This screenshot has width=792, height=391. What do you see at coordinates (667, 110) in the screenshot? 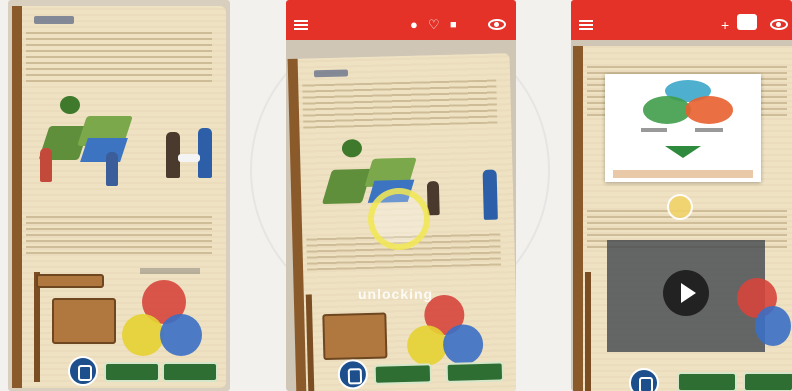
I see `venn-circle-green` at bounding box center [667, 110].